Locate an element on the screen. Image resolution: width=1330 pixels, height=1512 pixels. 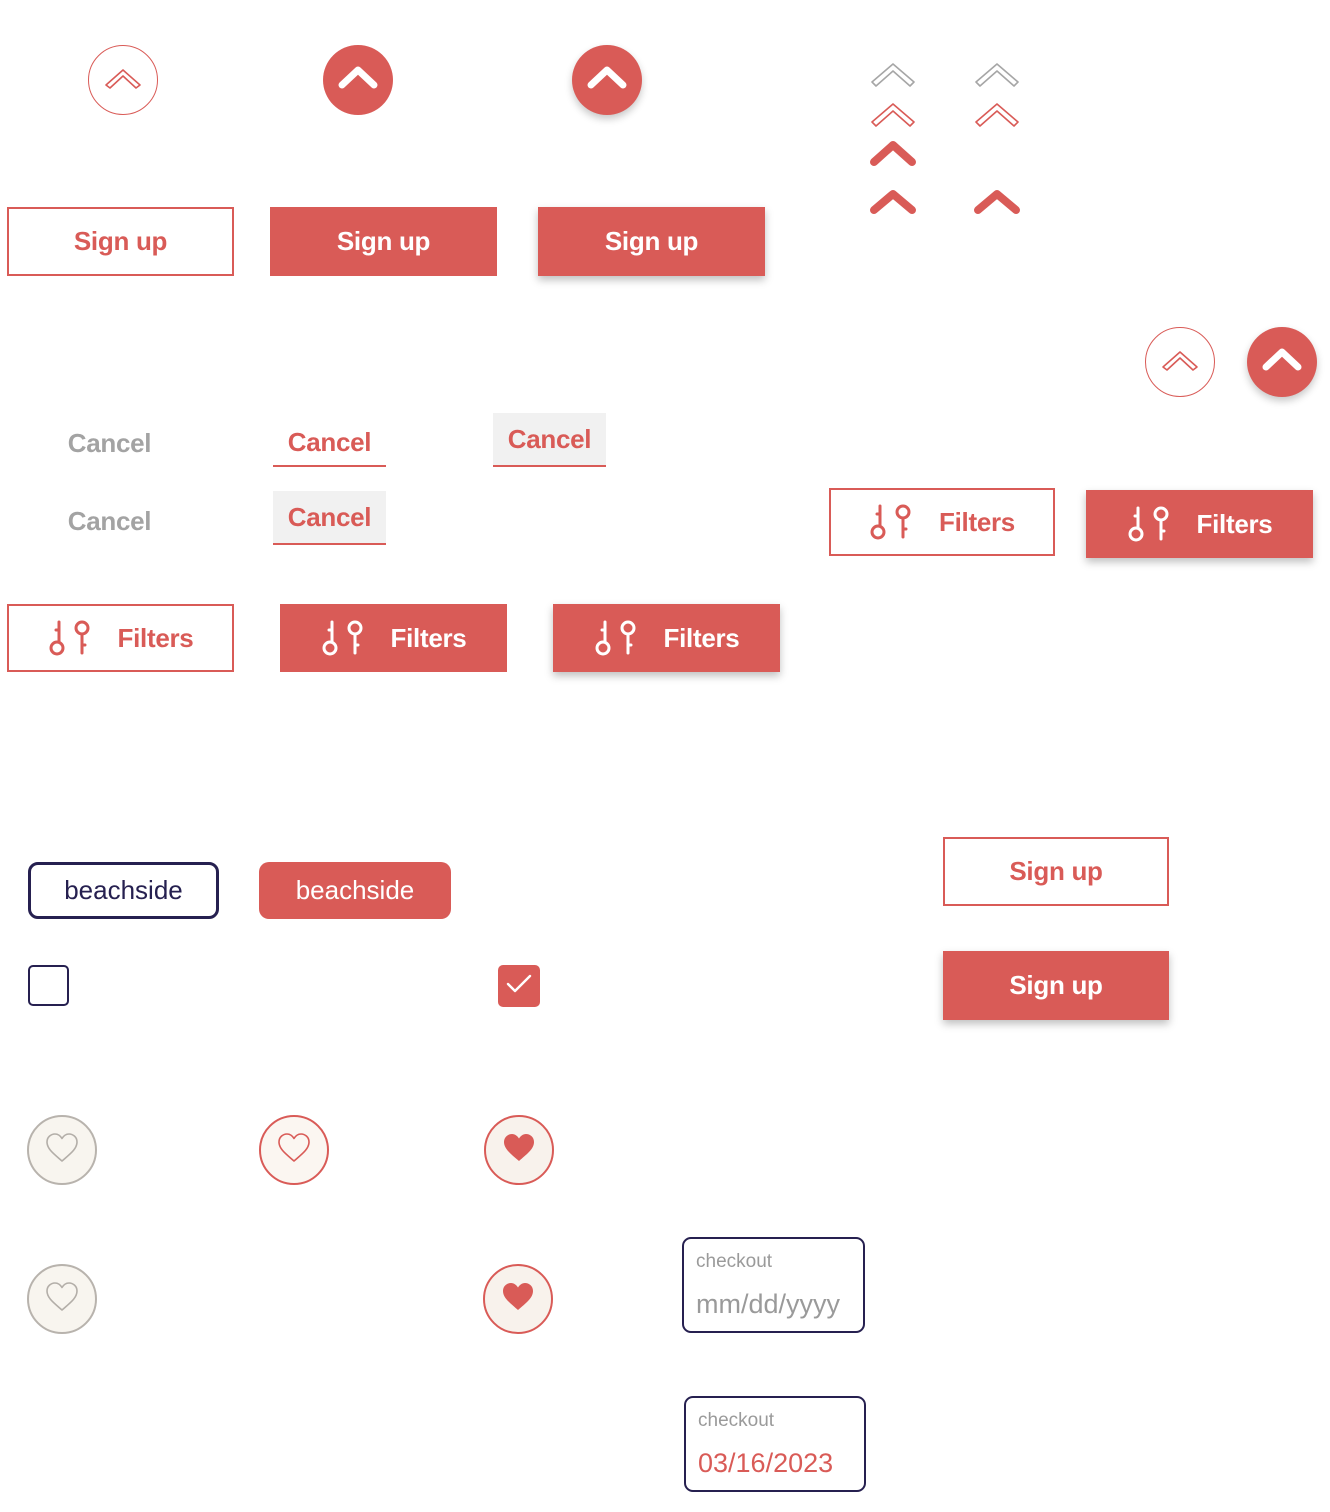
date-field-placeholder: mm/dd/yyyy is located at coordinates (768, 1304).